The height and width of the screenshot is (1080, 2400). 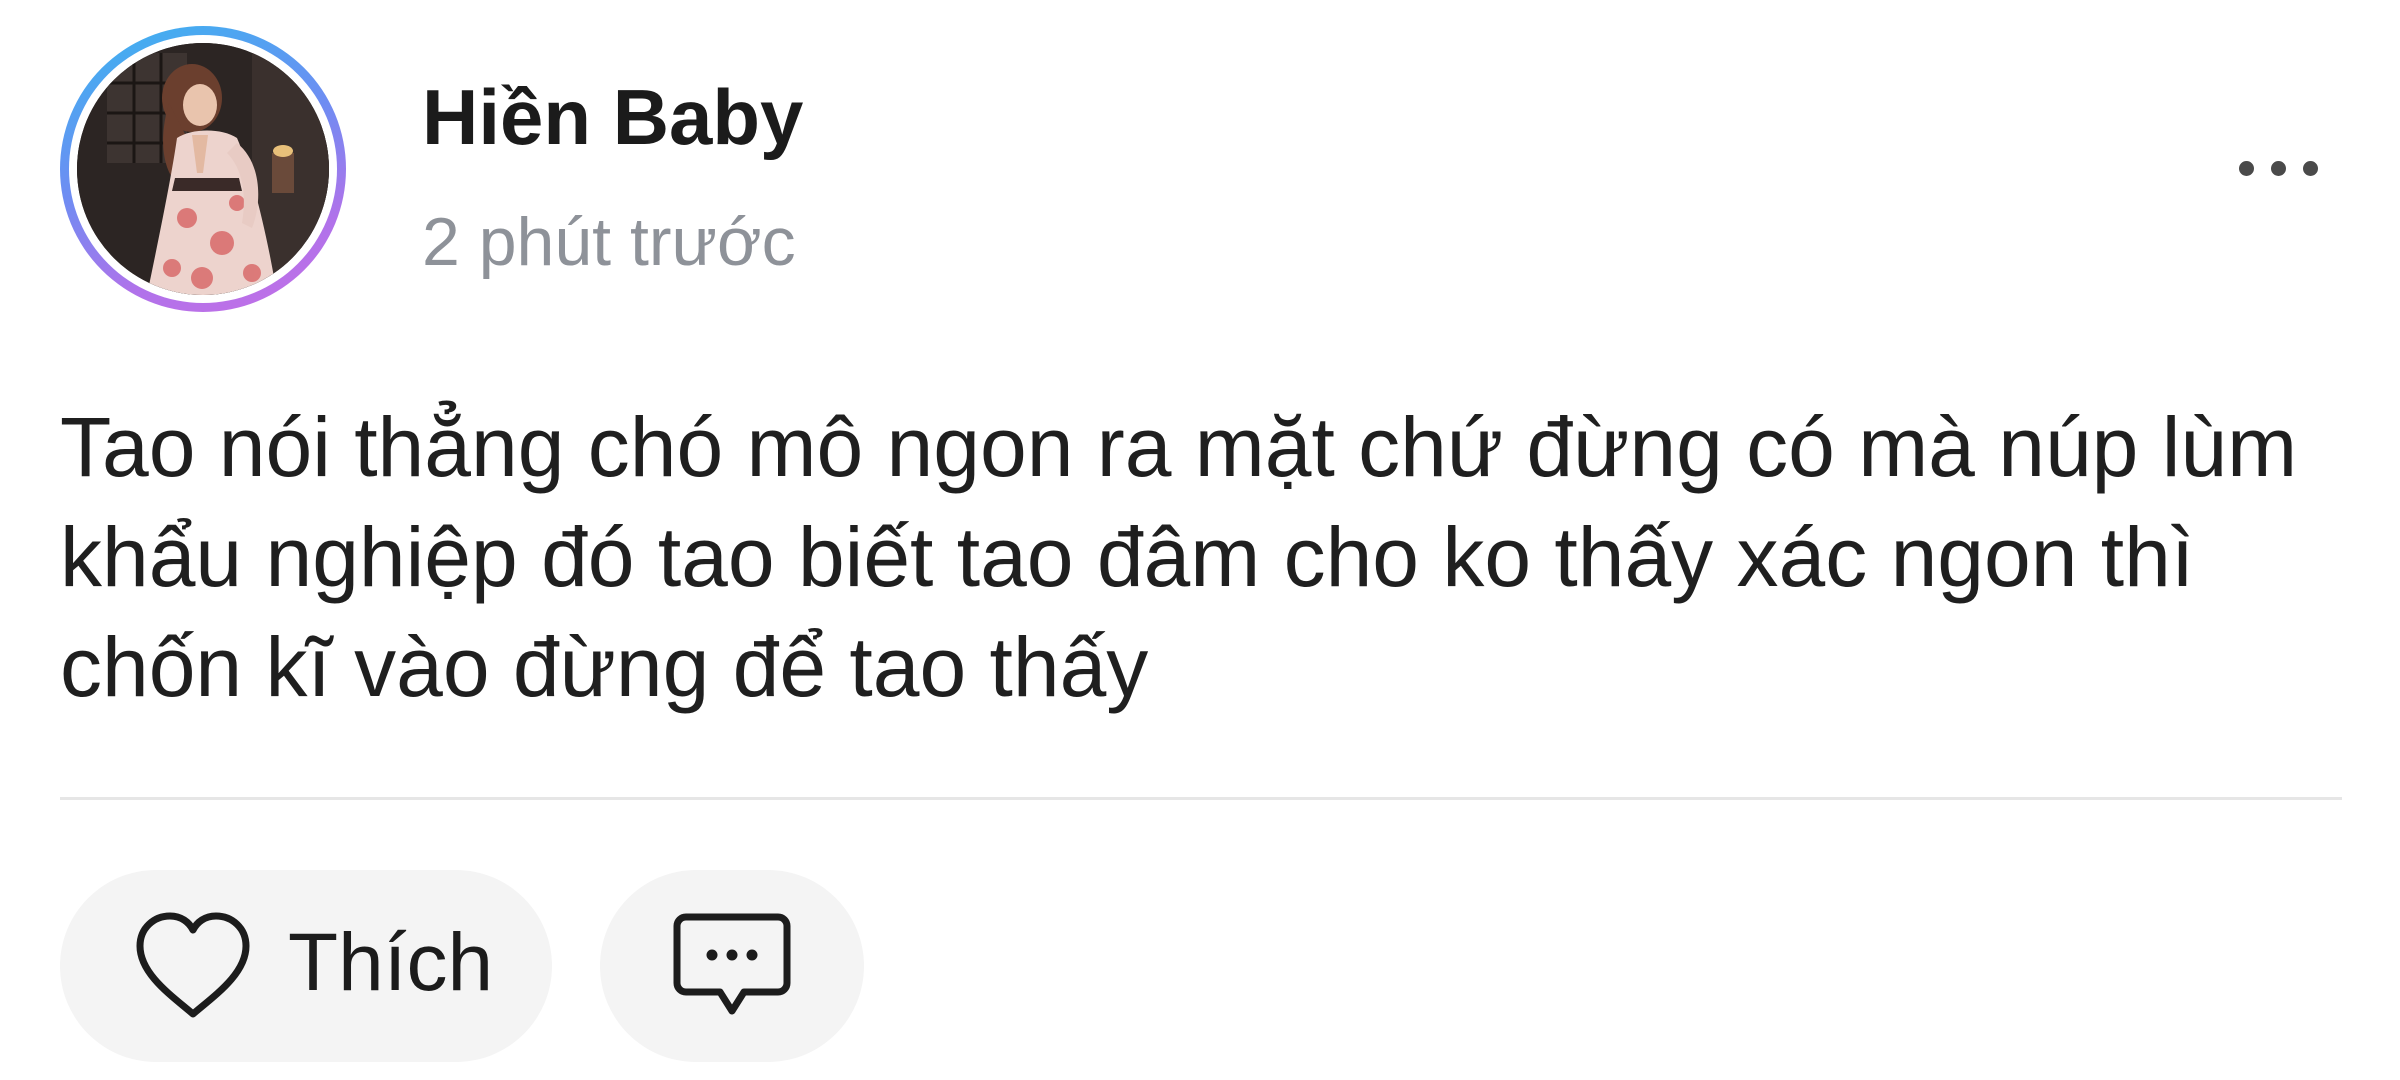 I want to click on more-options-button, so click(x=2278, y=168).